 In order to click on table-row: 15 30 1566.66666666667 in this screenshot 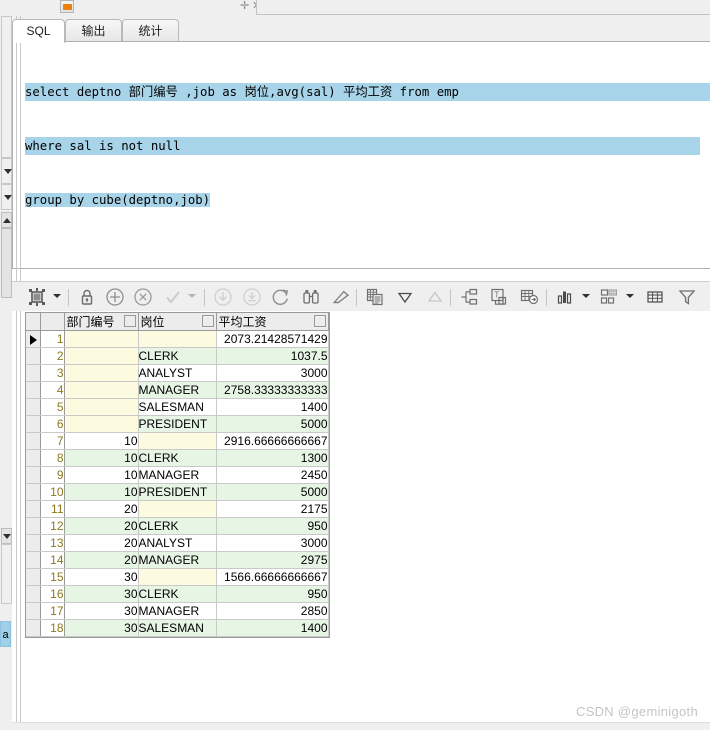, I will do `click(177, 577)`.